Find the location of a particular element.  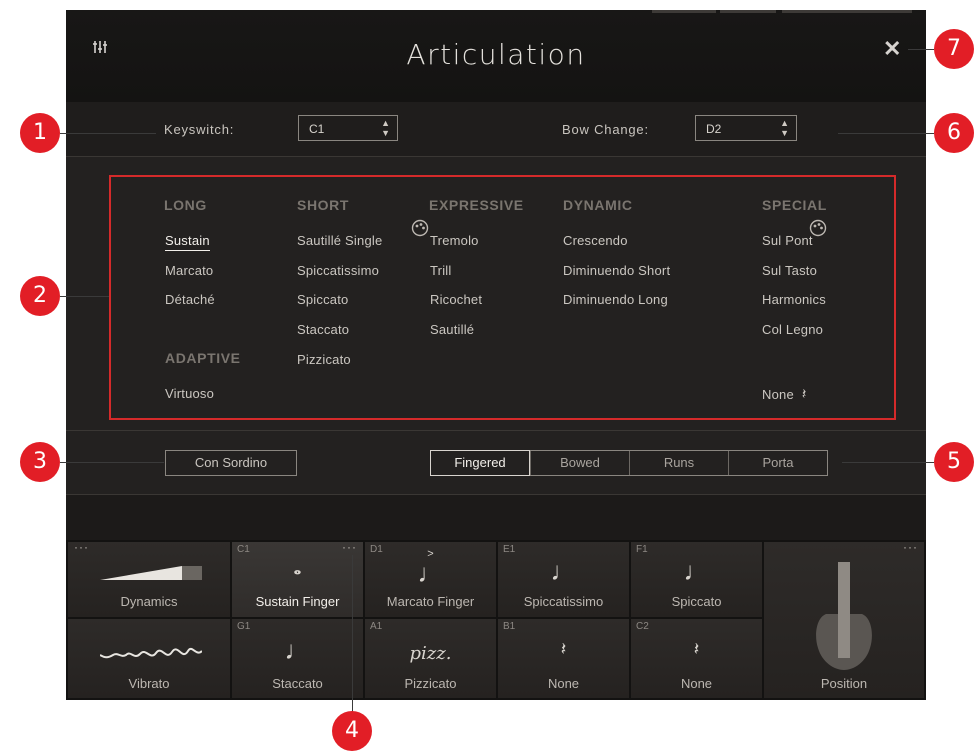

slot-key: C1 is located at coordinates (243, 549).